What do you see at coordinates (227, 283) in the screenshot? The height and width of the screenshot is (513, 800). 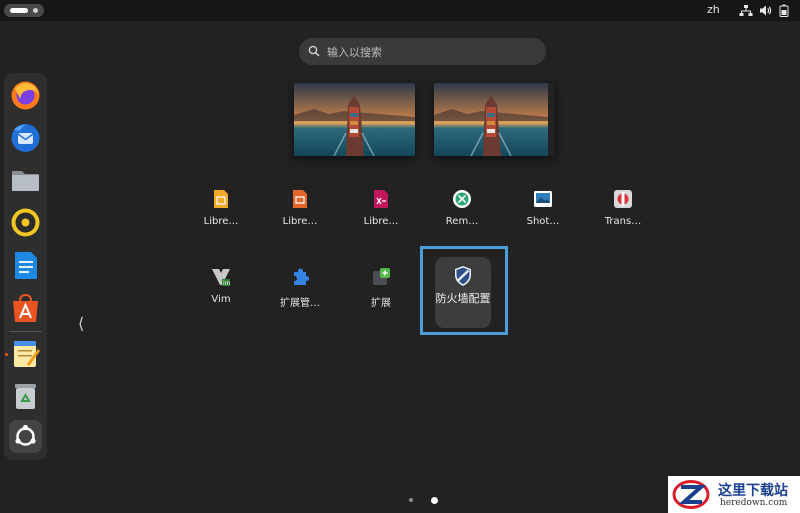 I see `svg-text: im` at bounding box center [227, 283].